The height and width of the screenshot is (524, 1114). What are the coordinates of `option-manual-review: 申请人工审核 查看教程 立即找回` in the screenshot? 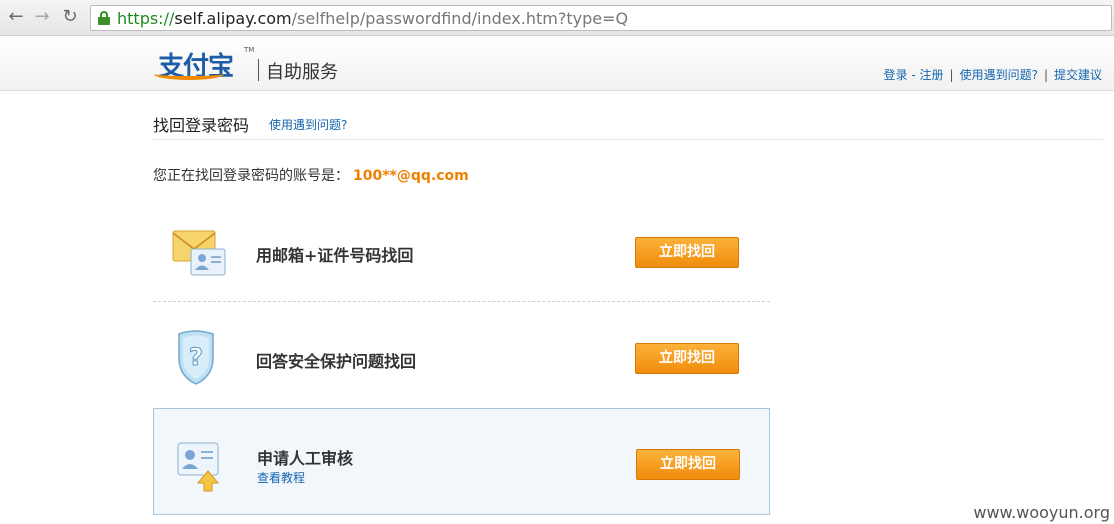 It's located at (461, 461).